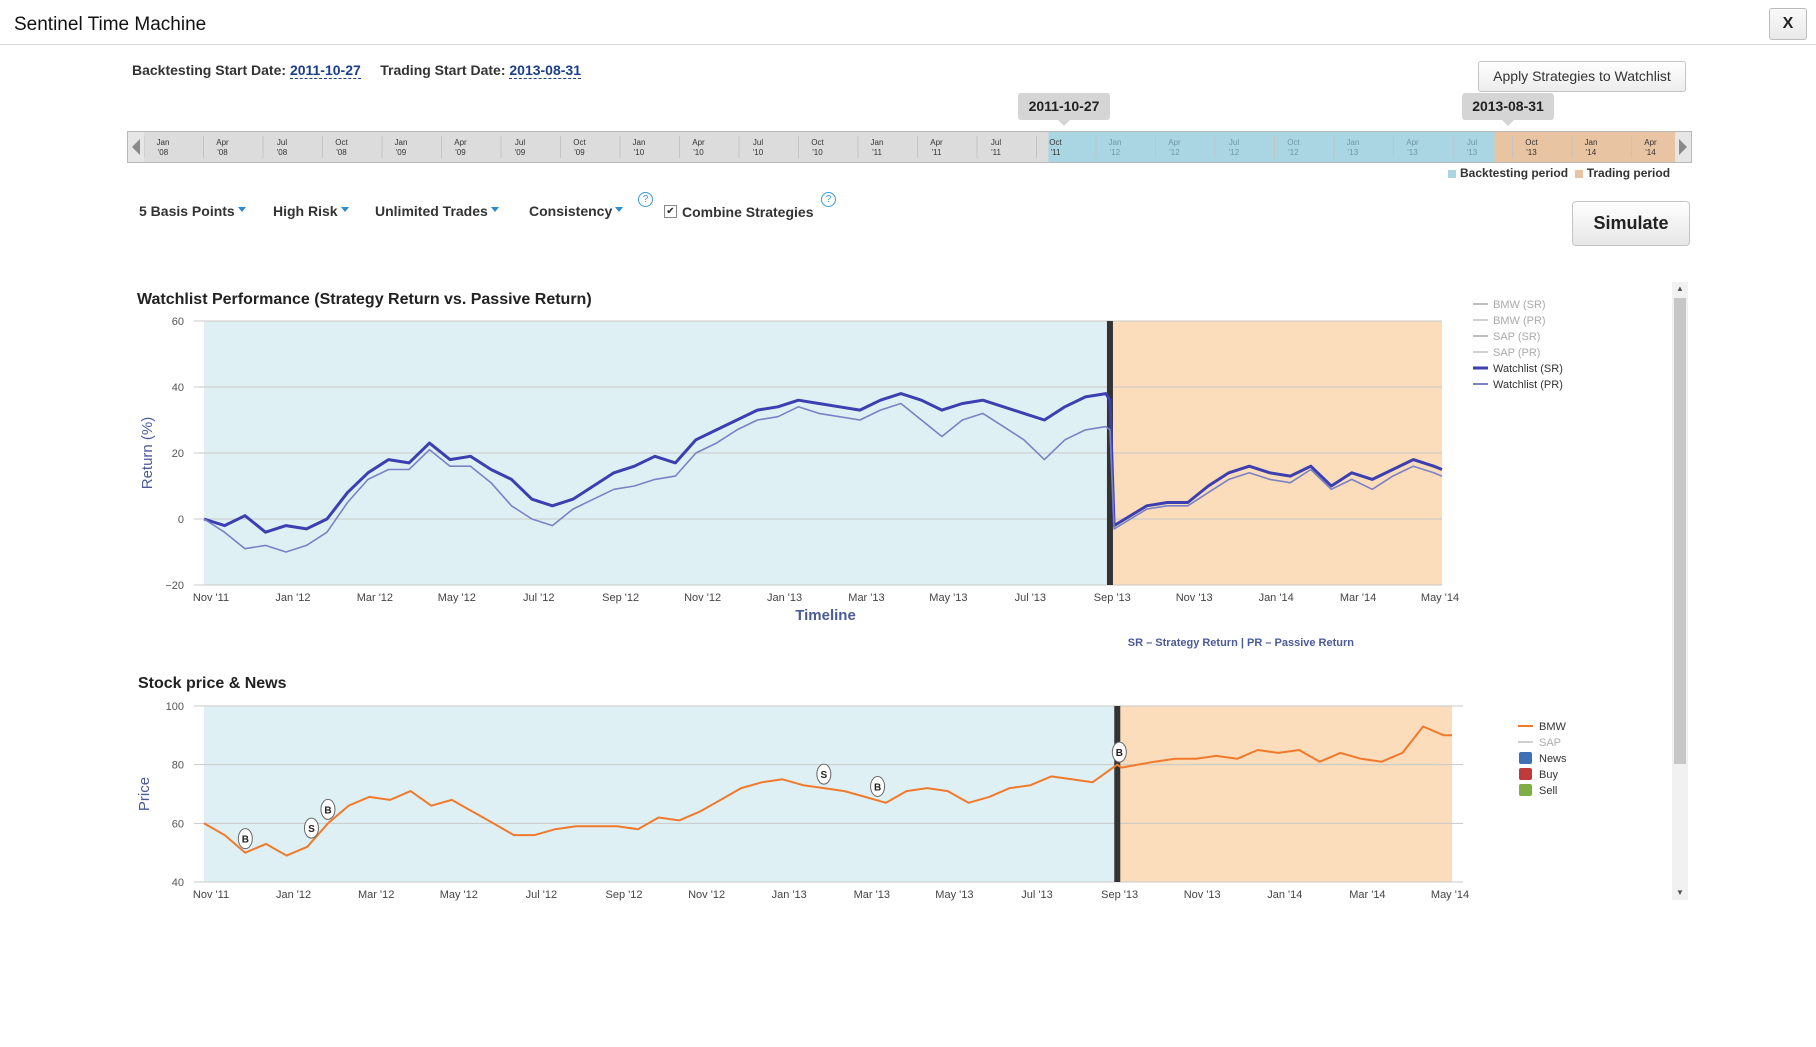 The image size is (1816, 1047). Describe the element at coordinates (460, 152) in the screenshot. I see `timeline-tick-year: '09` at that location.